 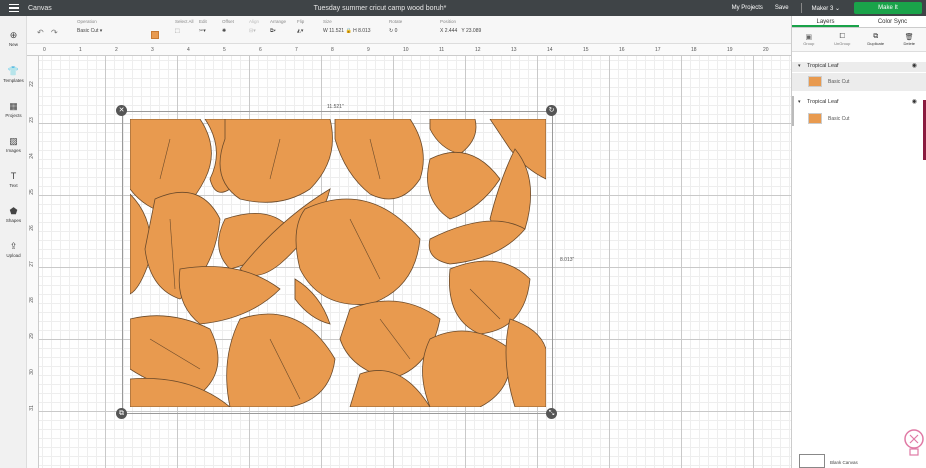 What do you see at coordinates (766, 50) in the screenshot?
I see `ruler-tick-label: 20` at bounding box center [766, 50].